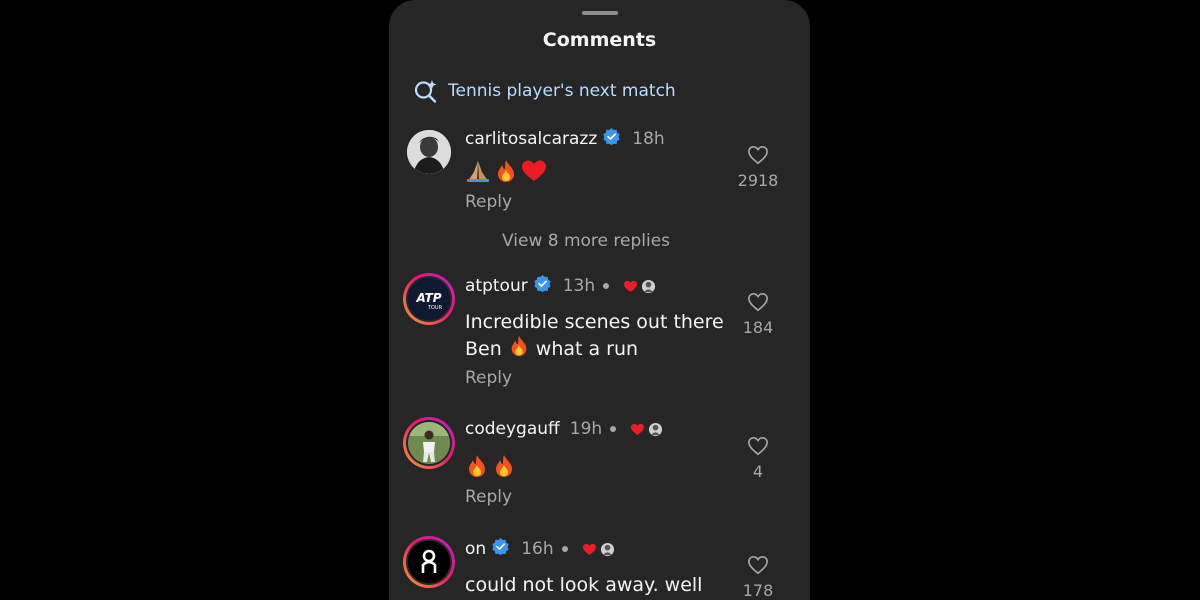 The width and height of the screenshot is (1200, 600). I want to click on comment-time: 16h, so click(537, 549).